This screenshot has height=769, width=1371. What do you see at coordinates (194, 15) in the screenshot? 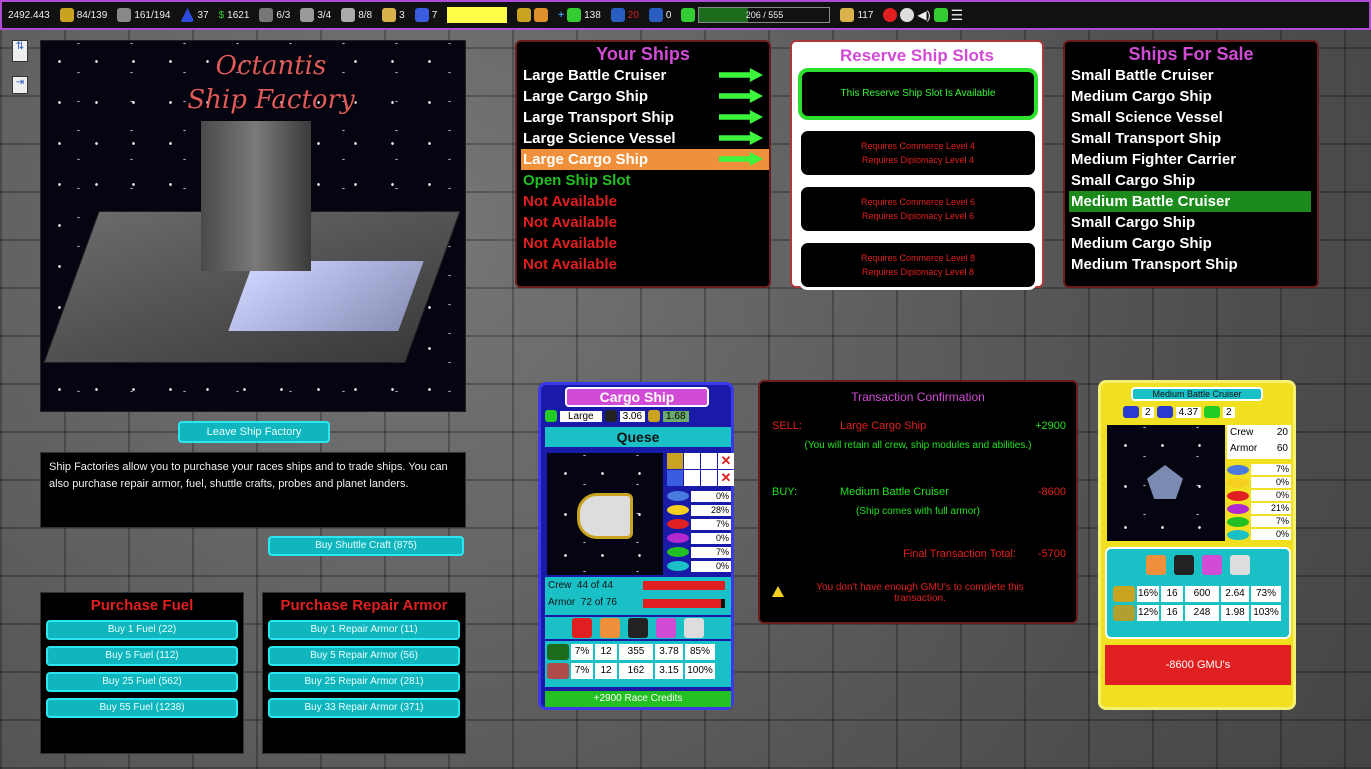
I see `blue-stat: 37` at bounding box center [194, 15].